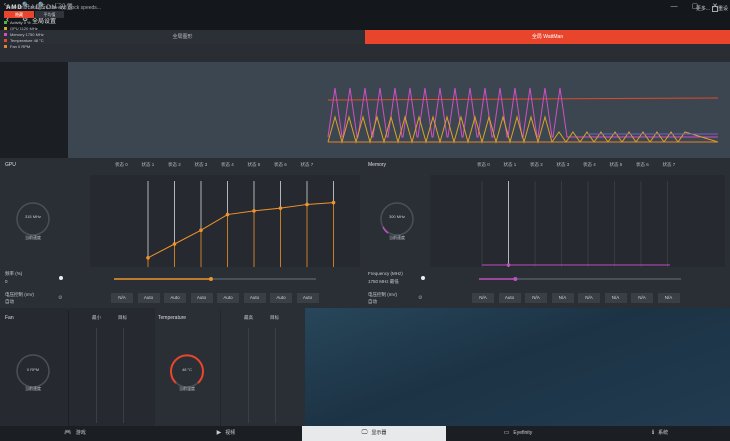 The height and width of the screenshot is (441, 730). Describe the element at coordinates (49, 14) in the screenshot. I see `sampling-button: 平均值` at that location.